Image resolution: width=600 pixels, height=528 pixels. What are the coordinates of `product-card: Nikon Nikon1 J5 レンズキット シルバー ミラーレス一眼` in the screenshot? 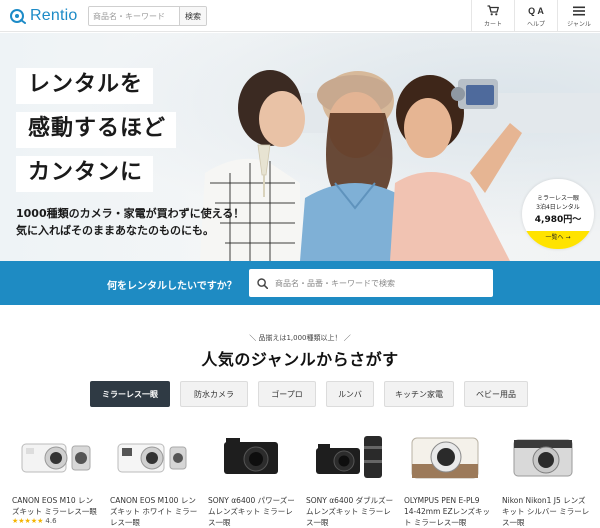 It's located at (546, 479).